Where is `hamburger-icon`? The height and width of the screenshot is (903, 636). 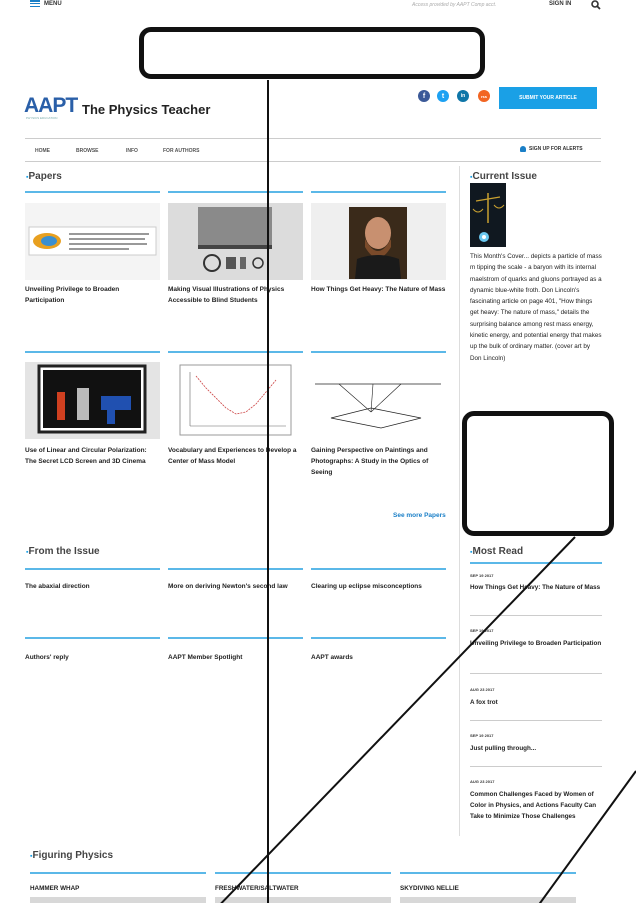
hamburger-icon is located at coordinates (35, 3).